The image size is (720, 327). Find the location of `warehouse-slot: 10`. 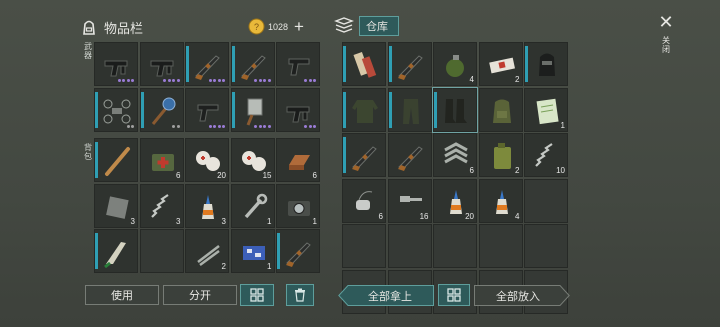

warehouse-slot: 10 is located at coordinates (546, 155).